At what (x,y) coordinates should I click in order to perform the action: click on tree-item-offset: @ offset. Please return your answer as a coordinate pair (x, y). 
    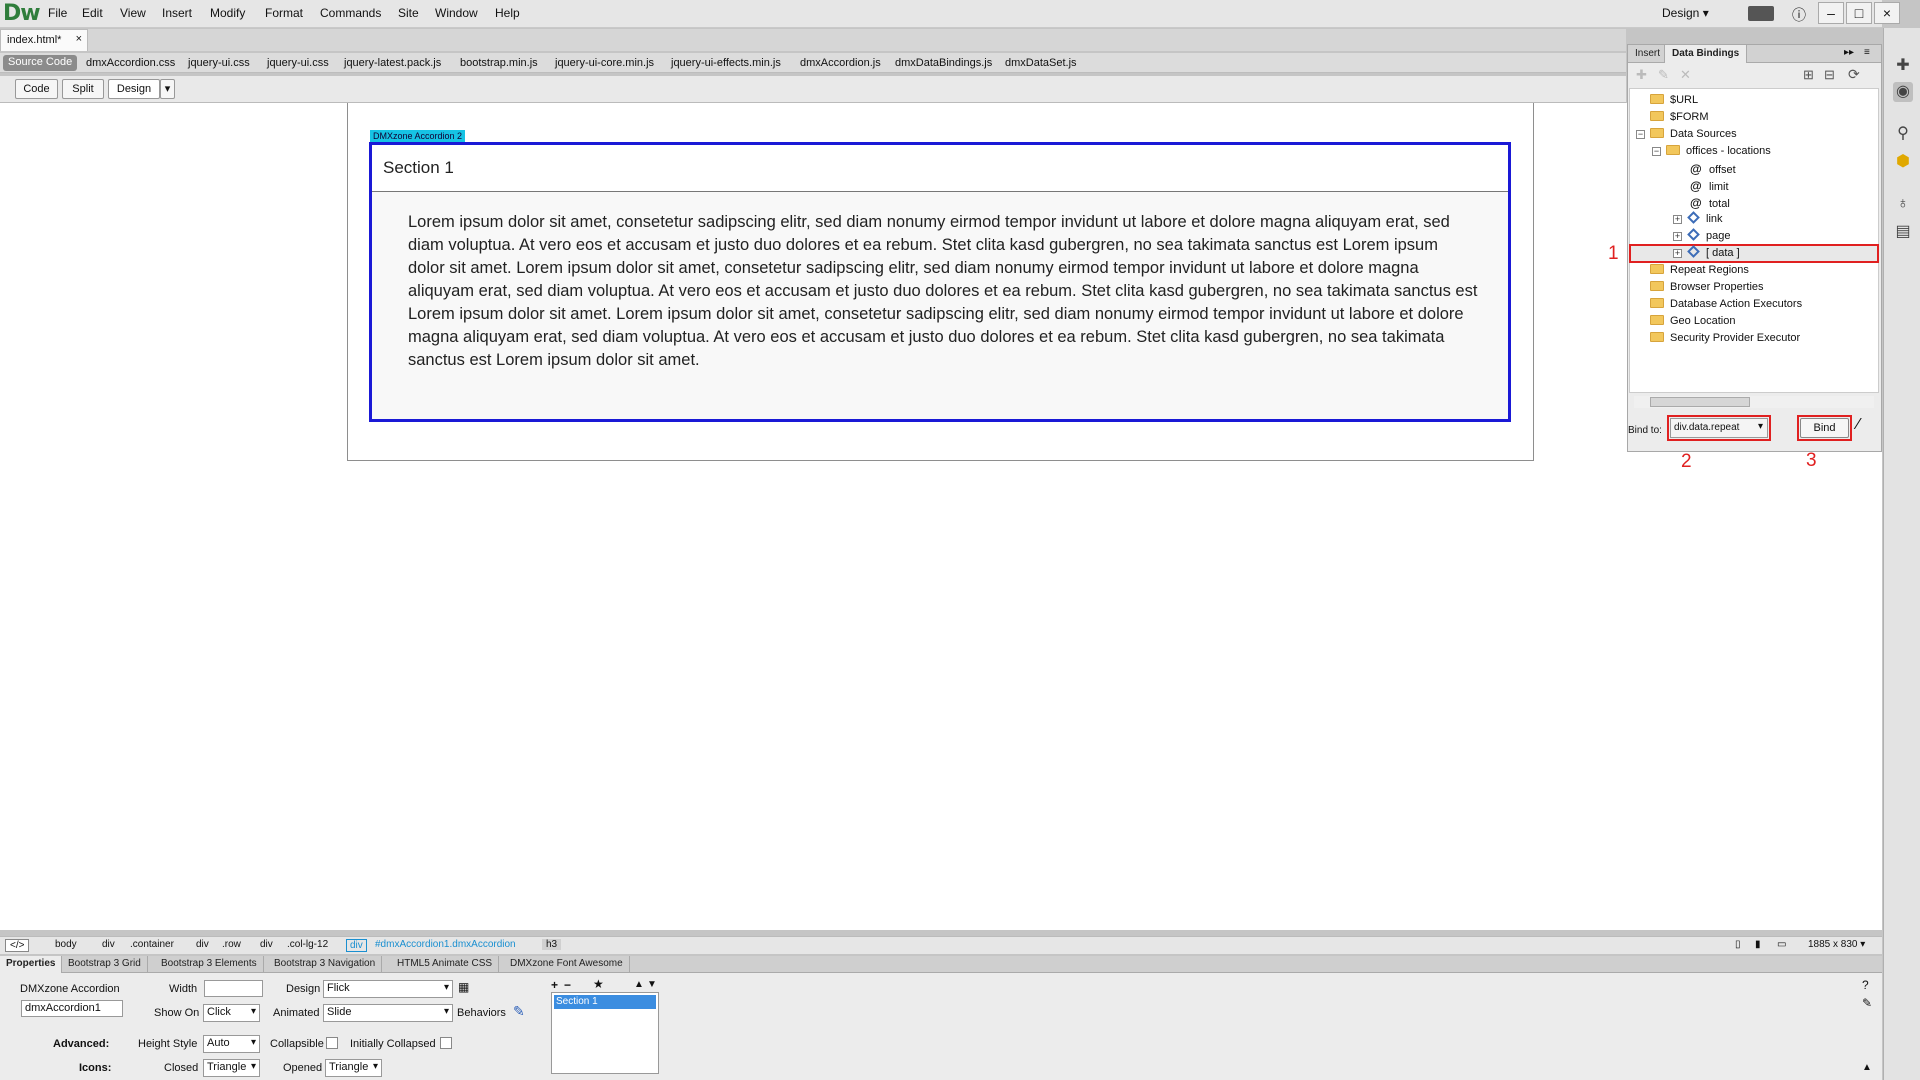
    Looking at the image, I should click on (1713, 169).